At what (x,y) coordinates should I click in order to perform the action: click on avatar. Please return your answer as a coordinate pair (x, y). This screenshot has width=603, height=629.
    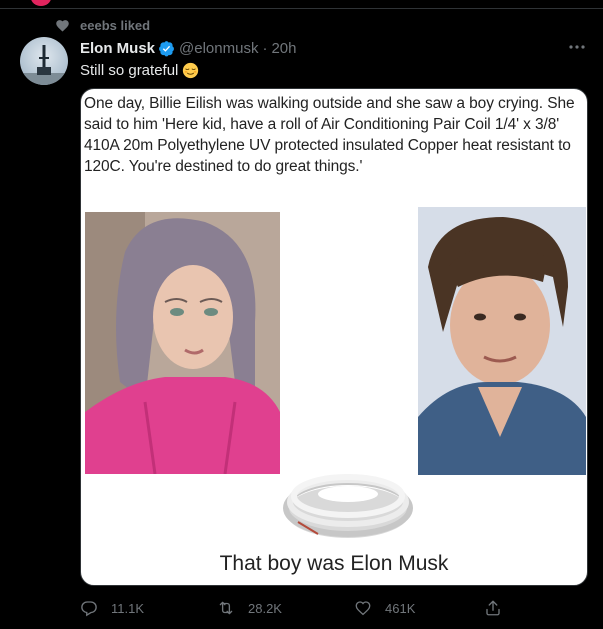
    Looking at the image, I should click on (44, 61).